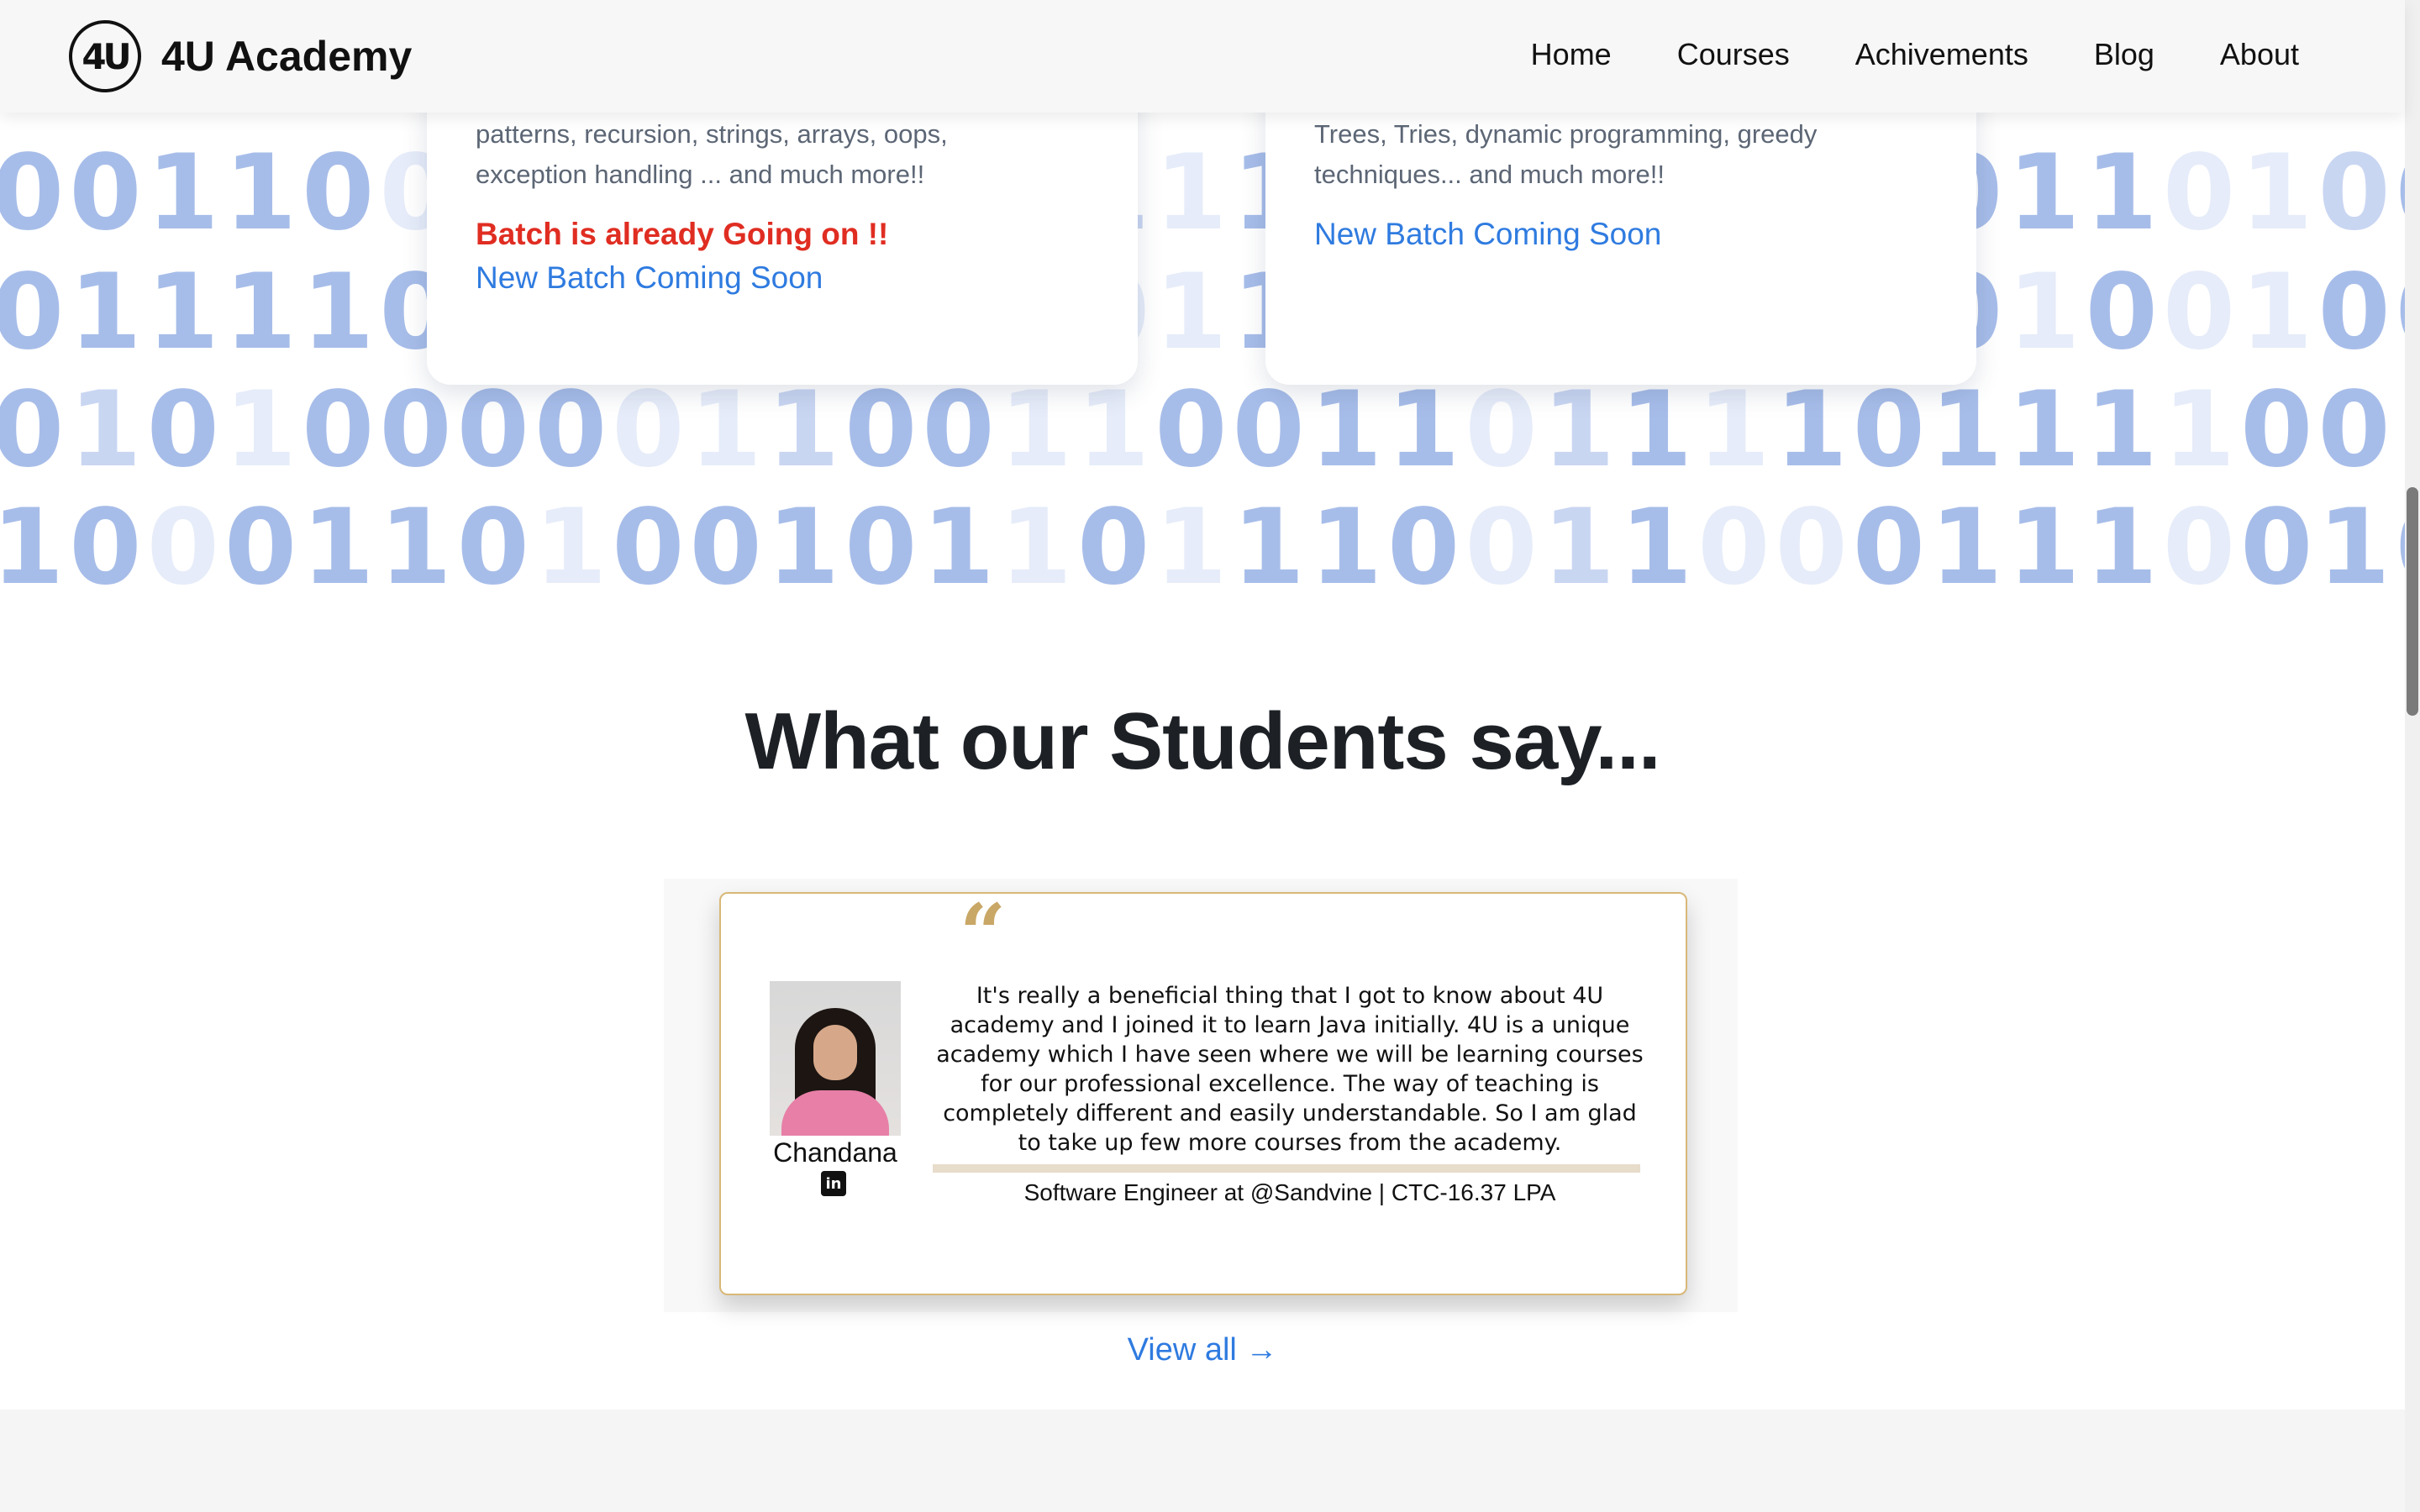 The image size is (2420, 1512). What do you see at coordinates (833, 1183) in the screenshot?
I see `linkedin-icon: in` at bounding box center [833, 1183].